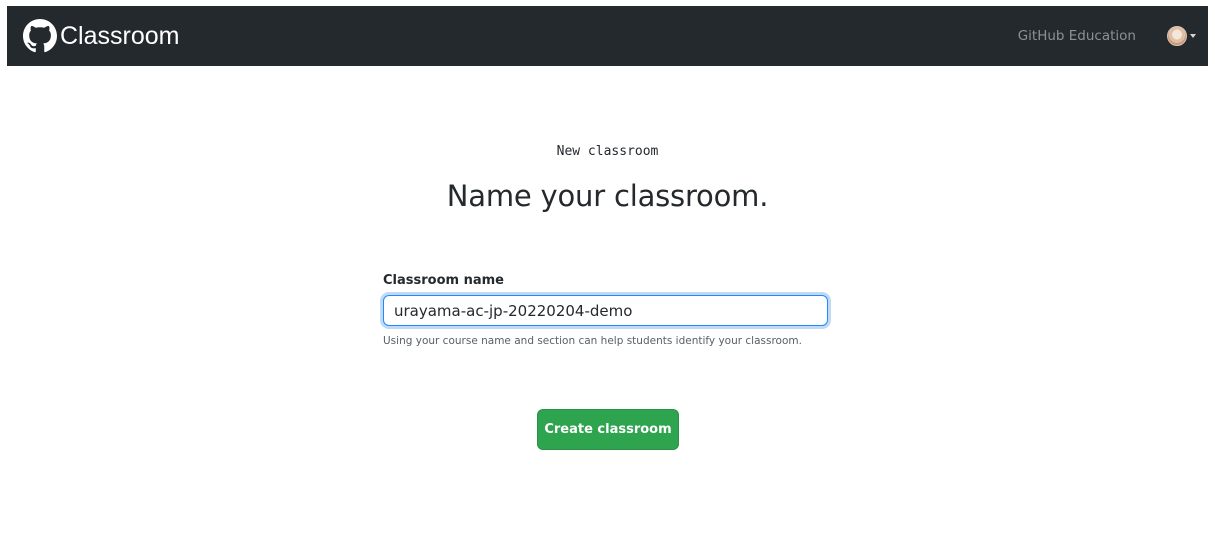 This screenshot has width=1215, height=553. I want to click on header-right-nav: GitHub Education, so click(1107, 36).